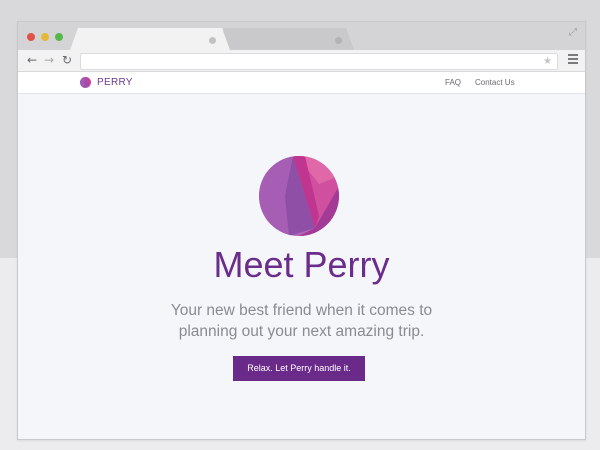 This screenshot has width=600, height=450. Describe the element at coordinates (31, 37) in the screenshot. I see `close-window-button` at that location.